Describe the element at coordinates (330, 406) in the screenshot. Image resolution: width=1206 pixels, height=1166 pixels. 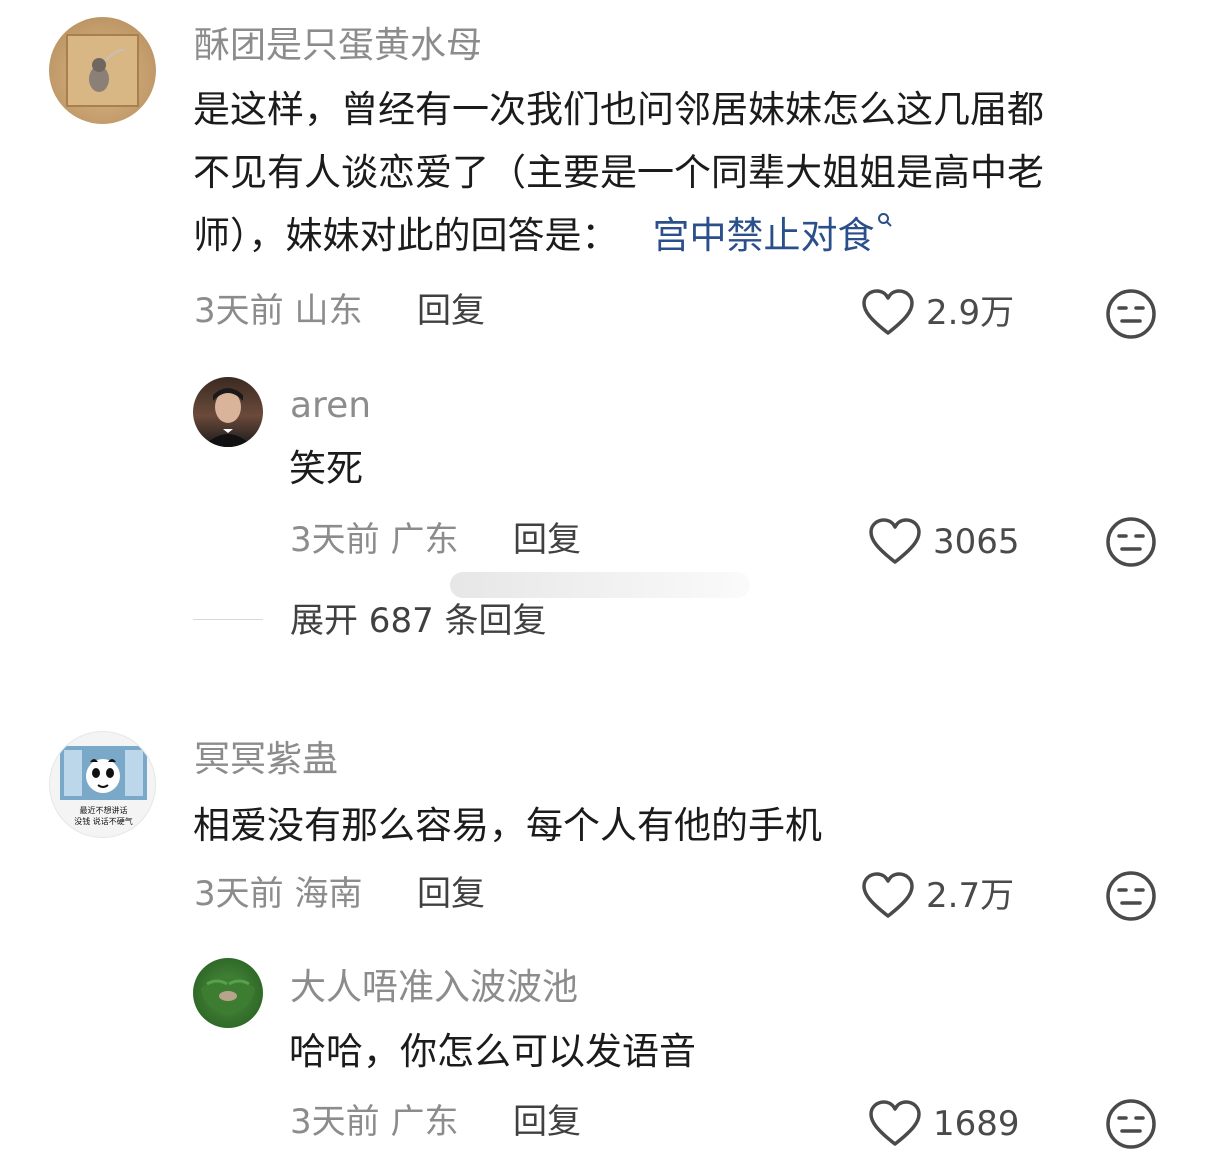
I see `reply-username: aren` at that location.